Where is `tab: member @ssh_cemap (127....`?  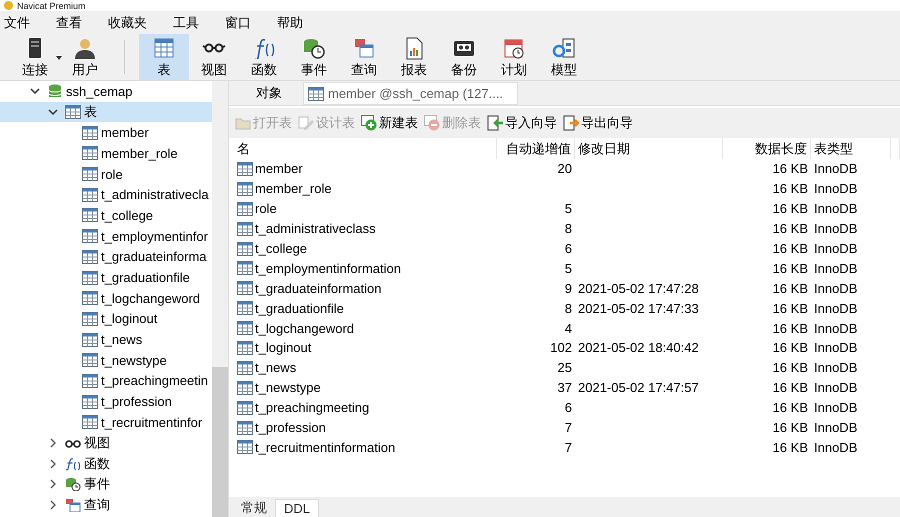 tab: member @ssh_cemap (127.... is located at coordinates (410, 93).